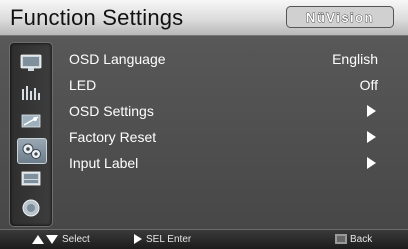  I want to click on image-adjust-icon, so click(31, 121).